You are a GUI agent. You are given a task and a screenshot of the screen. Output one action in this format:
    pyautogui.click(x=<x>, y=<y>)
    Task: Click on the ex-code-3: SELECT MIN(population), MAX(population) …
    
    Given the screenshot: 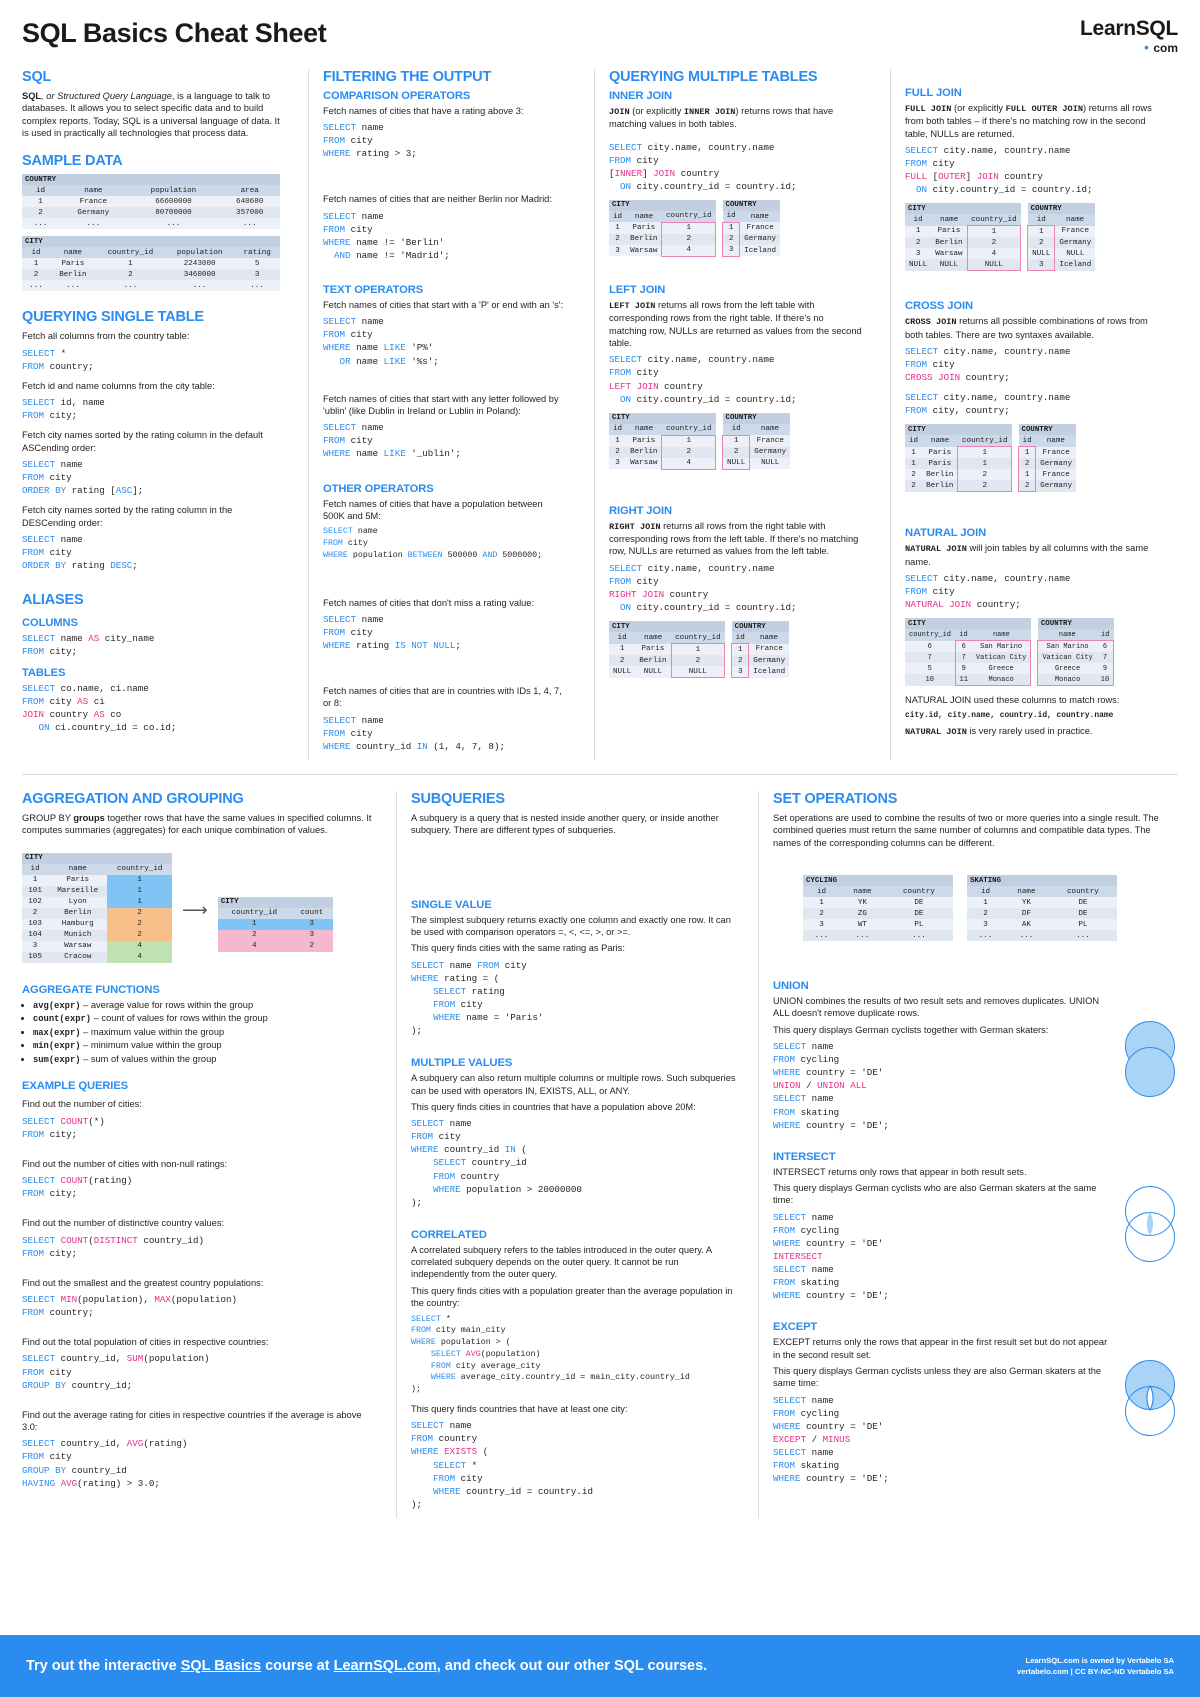 What is the action you would take?
    pyautogui.click(x=130, y=1306)
    